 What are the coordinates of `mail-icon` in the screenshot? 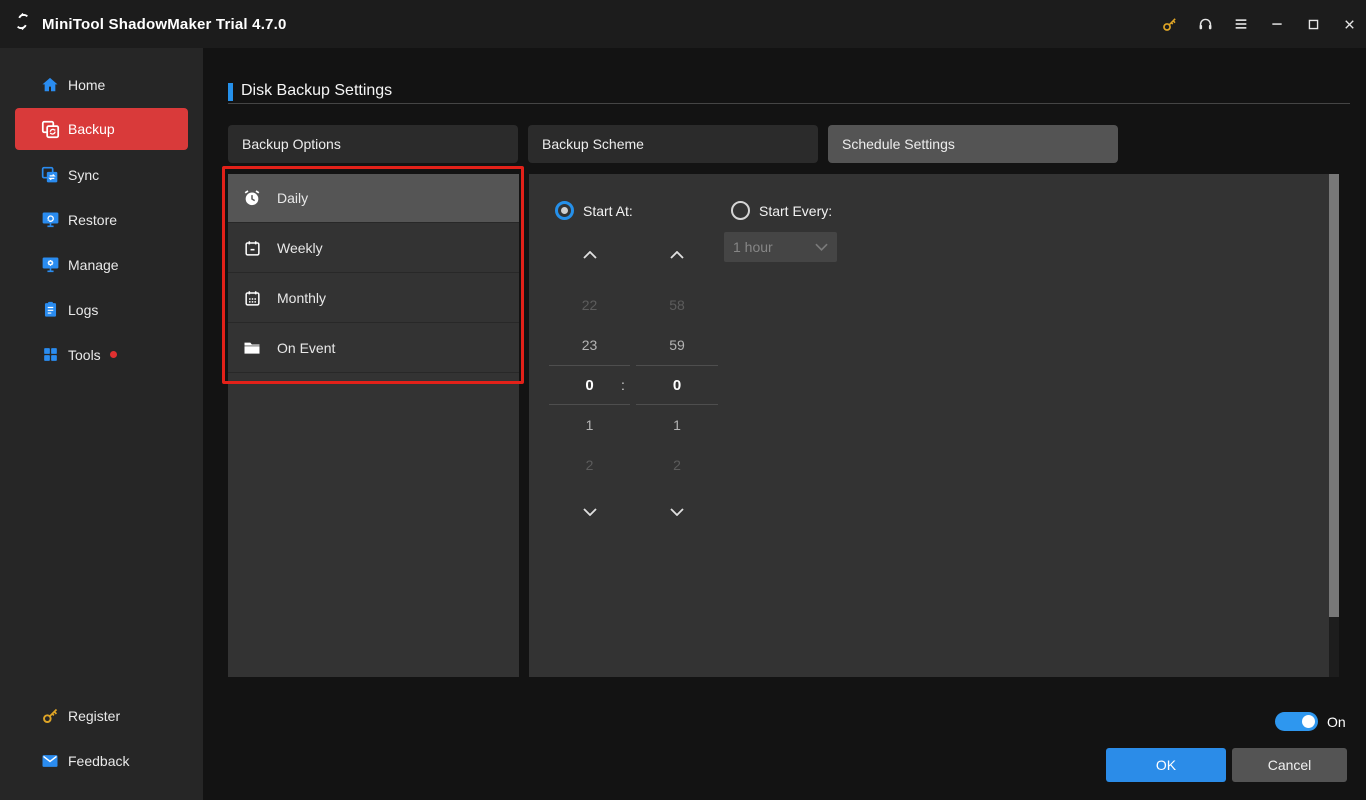 It's located at (50, 761).